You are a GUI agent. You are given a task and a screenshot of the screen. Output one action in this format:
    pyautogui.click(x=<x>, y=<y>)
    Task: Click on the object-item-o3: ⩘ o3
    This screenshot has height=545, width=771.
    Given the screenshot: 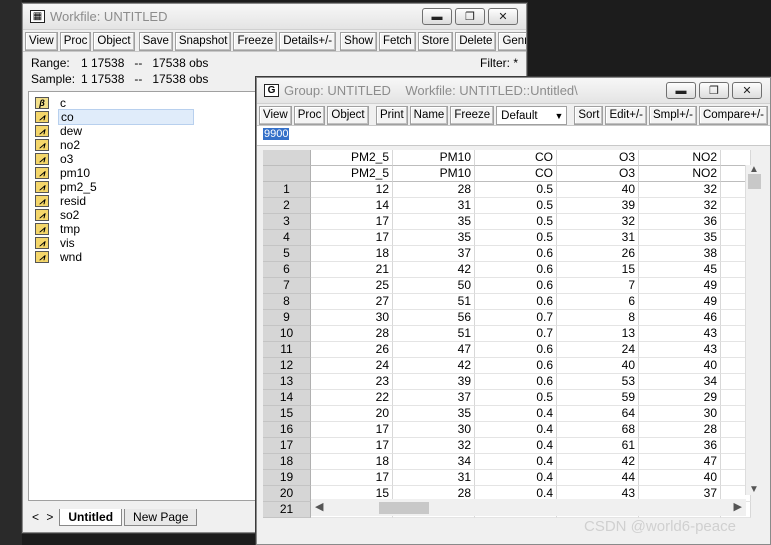 What is the action you would take?
    pyautogui.click(x=148, y=159)
    